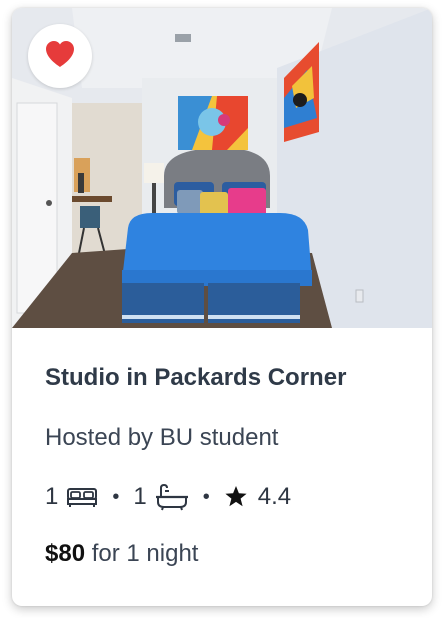  What do you see at coordinates (52, 496) in the screenshot?
I see `beds-count: 1` at bounding box center [52, 496].